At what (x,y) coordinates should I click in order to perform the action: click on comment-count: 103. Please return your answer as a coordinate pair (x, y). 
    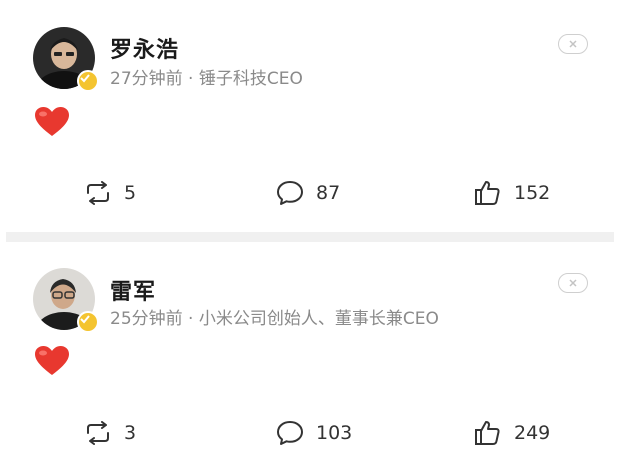
    Looking at the image, I should click on (334, 433).